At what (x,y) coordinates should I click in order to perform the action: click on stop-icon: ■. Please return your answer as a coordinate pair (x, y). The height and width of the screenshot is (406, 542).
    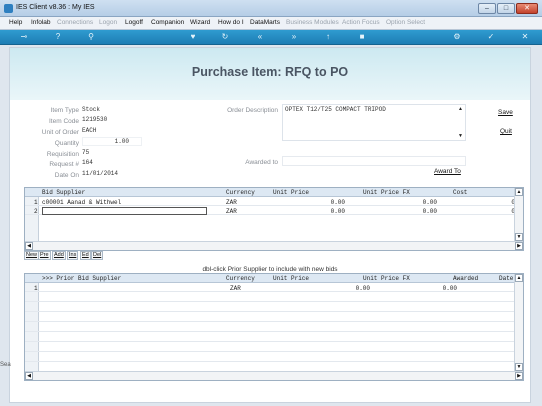
    Looking at the image, I should click on (362, 37).